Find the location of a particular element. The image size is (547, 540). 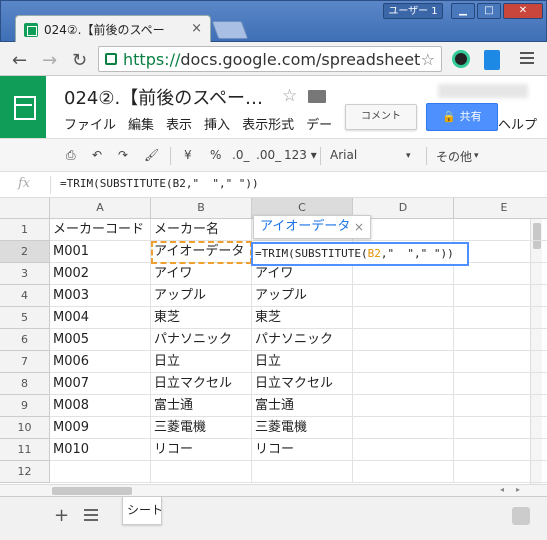

menu-file: ファイル is located at coordinates (90, 123).